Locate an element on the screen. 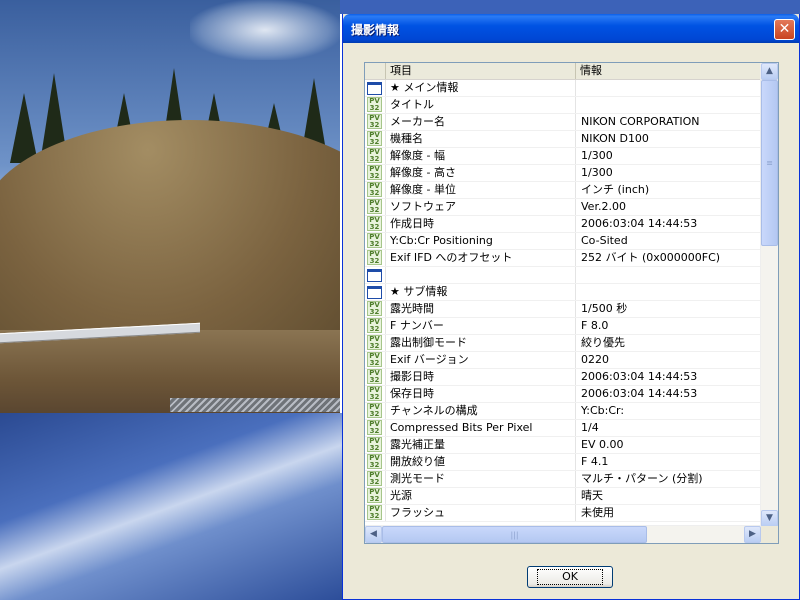 The image size is (800, 600). item-value: NIKON D100 is located at coordinates (615, 138).